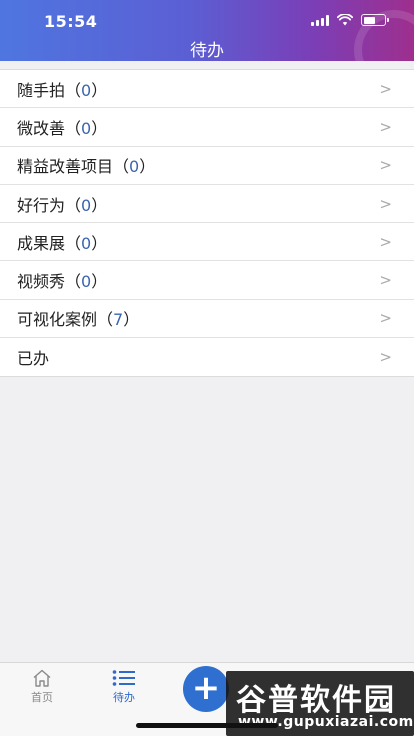  Describe the element at coordinates (207, 319) in the screenshot. I see `list-item-keshihua-cases: 可视化案例（7） >` at that location.